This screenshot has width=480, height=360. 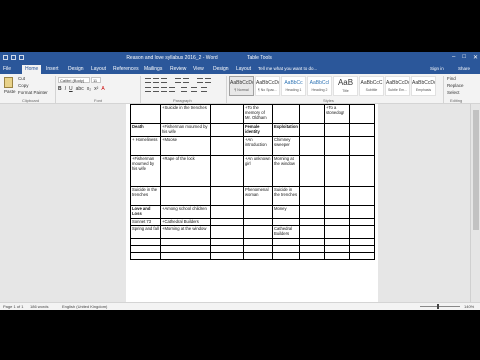 I want to click on style-emphasis: AaBbCcDc Emphasis, so click(x=423, y=86).